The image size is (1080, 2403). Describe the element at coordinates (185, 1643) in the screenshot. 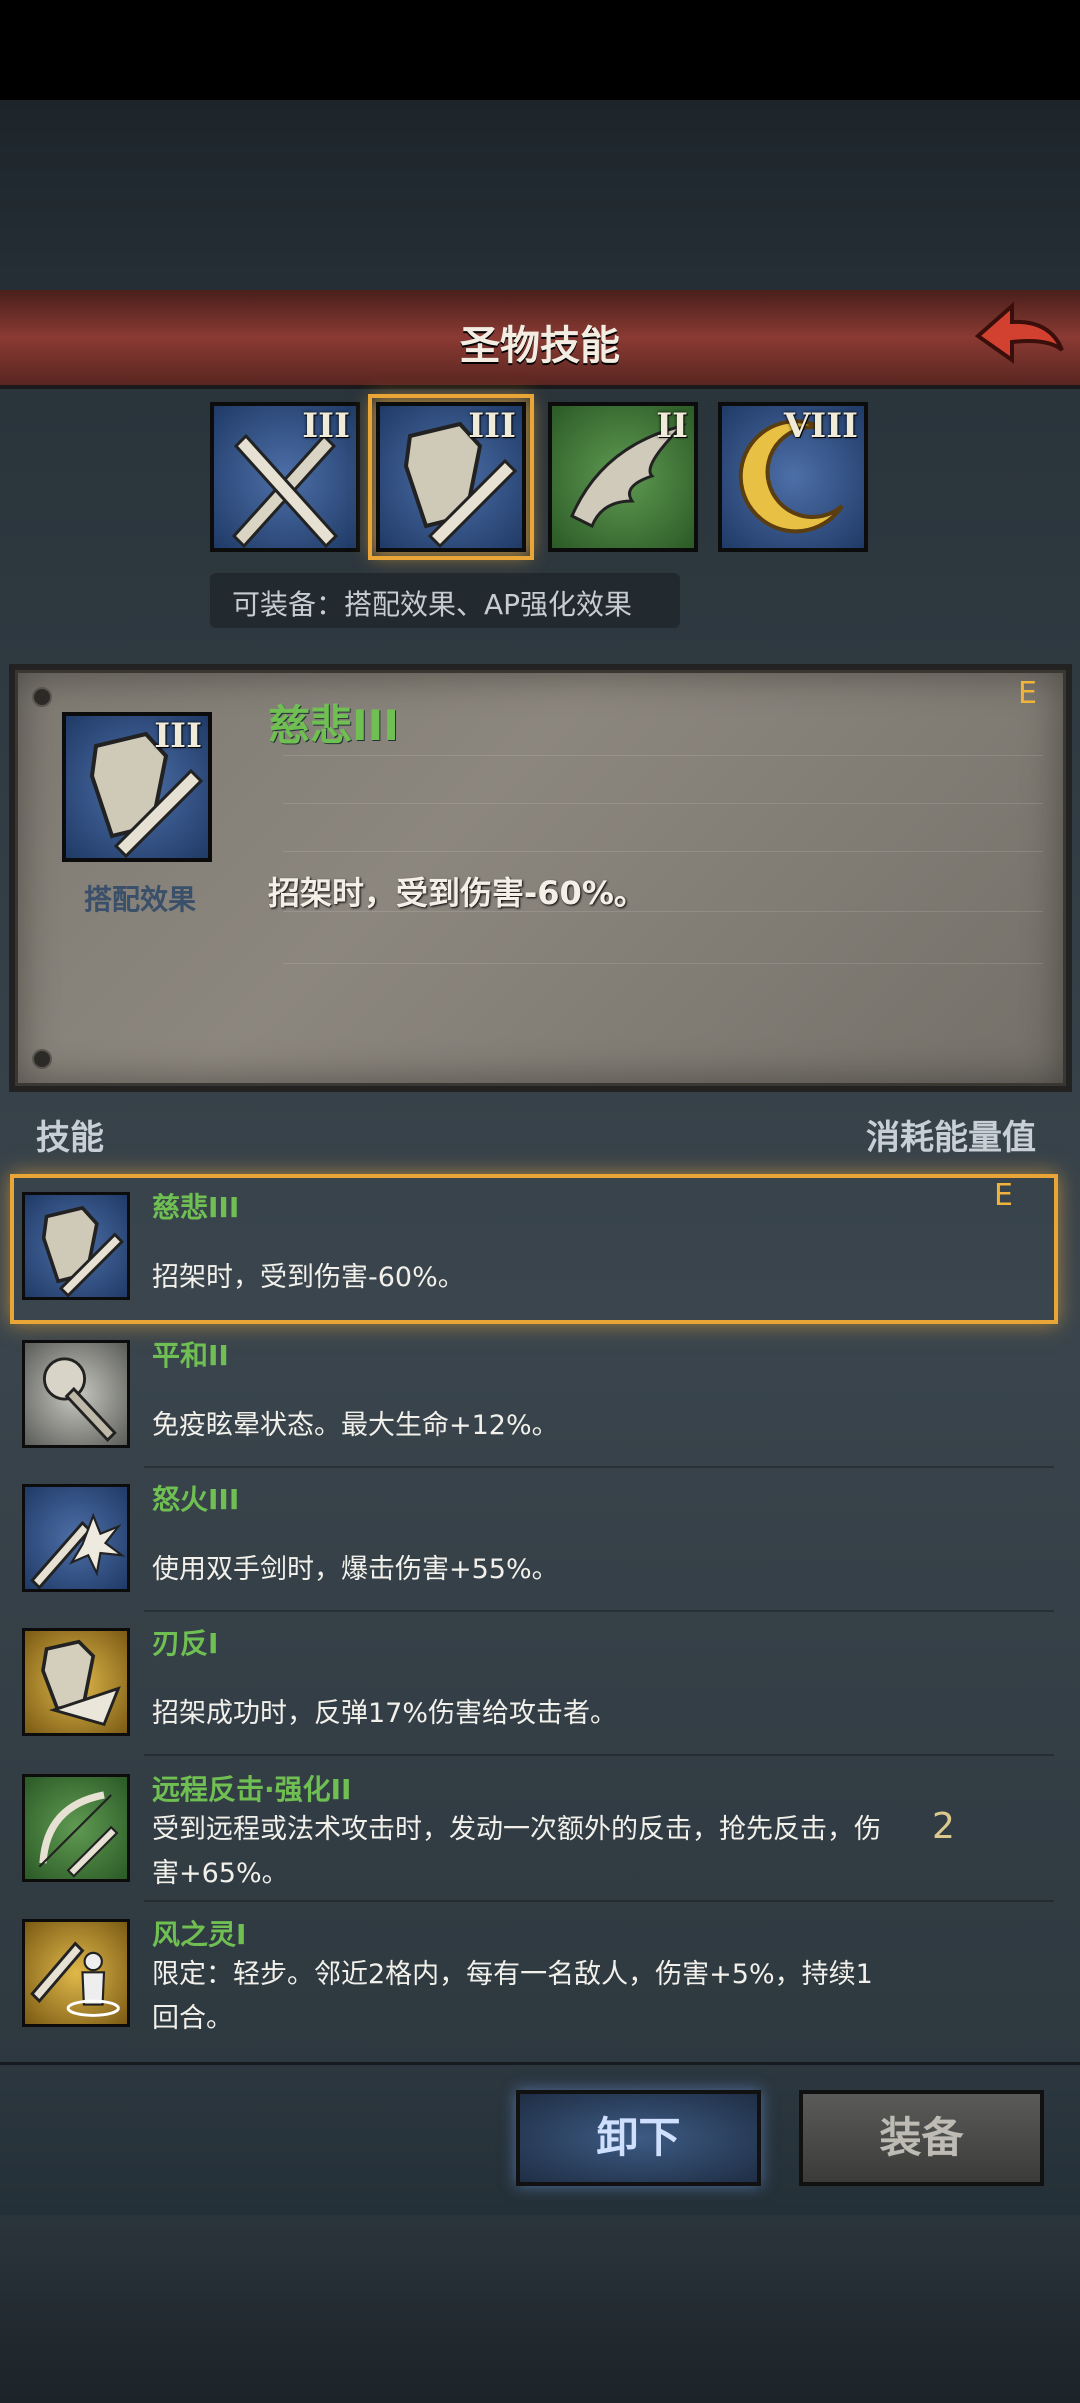

I see `skill-name: 刃反I` at that location.